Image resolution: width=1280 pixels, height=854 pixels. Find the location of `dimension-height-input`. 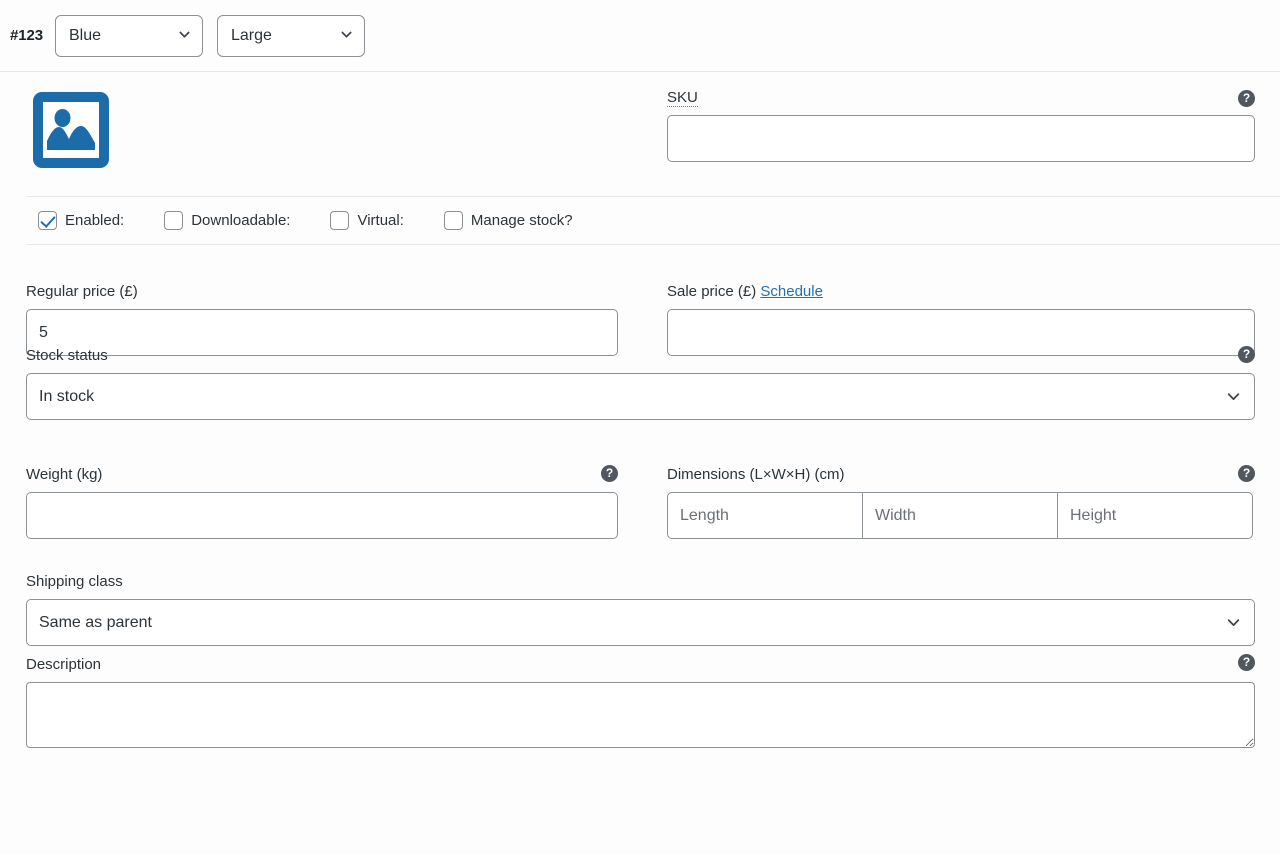

dimension-height-input is located at coordinates (1155, 515).